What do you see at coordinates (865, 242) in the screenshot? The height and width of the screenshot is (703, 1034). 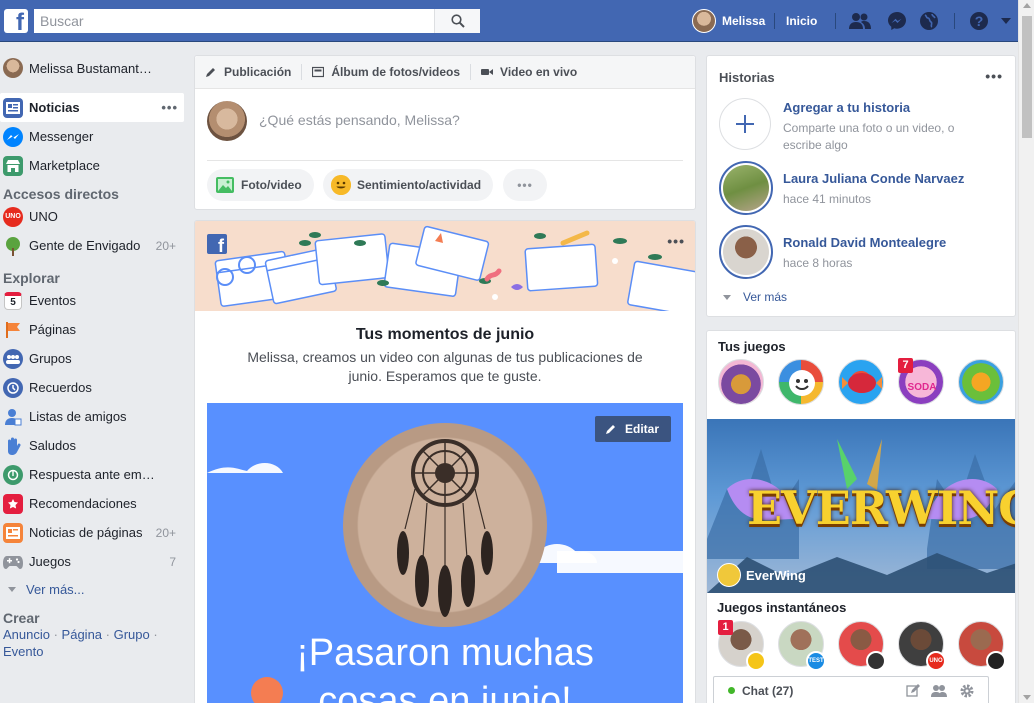 I see `story-author: Ronald David Montealegre` at bounding box center [865, 242].